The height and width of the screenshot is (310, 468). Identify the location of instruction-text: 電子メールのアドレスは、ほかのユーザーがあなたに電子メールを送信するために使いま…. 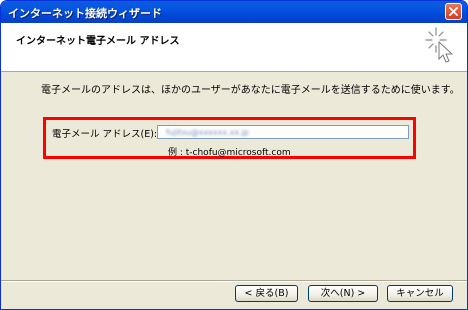
(250, 90).